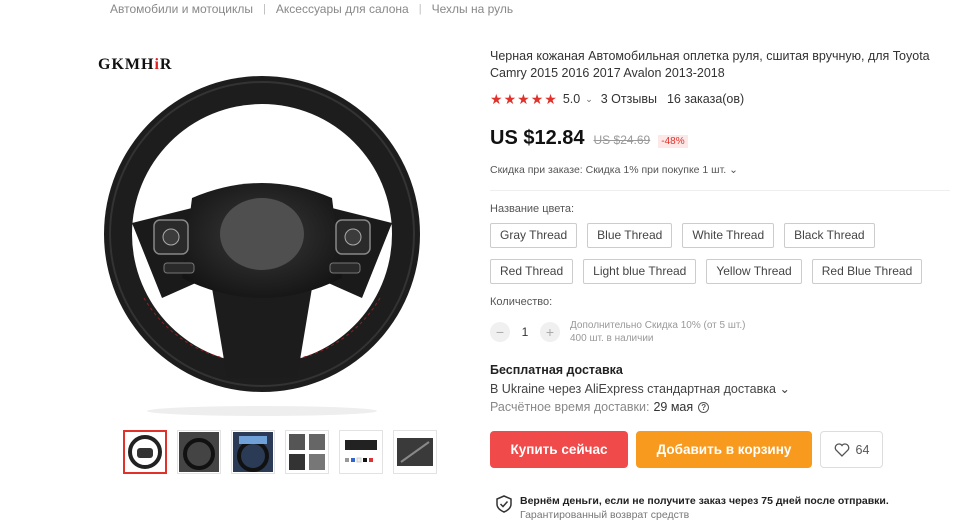 Image resolution: width=960 pixels, height=527 pixels. Describe the element at coordinates (473, 9) in the screenshot. I see `breadcrumb-item: Чехлы на руль` at that location.